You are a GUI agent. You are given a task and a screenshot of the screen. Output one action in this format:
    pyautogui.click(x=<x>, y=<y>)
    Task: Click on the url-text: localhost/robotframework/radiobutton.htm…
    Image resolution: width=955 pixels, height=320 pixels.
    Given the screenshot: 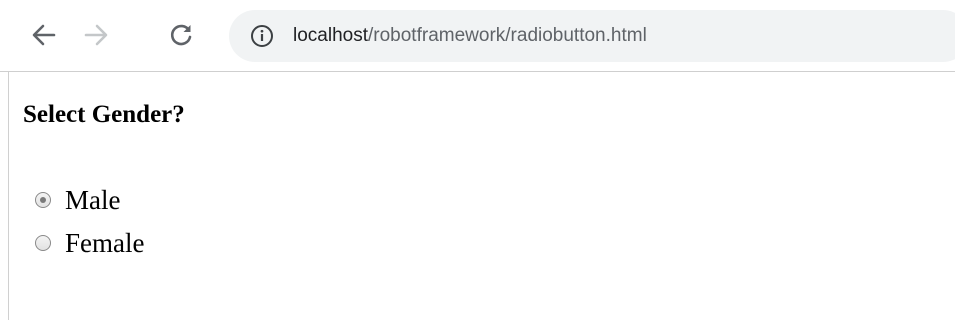 What is the action you would take?
    pyautogui.click(x=470, y=36)
    